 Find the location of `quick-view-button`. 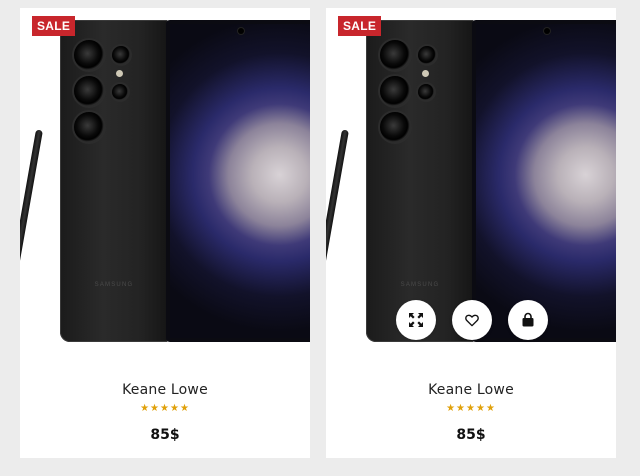

quick-view-button is located at coordinates (416, 320).